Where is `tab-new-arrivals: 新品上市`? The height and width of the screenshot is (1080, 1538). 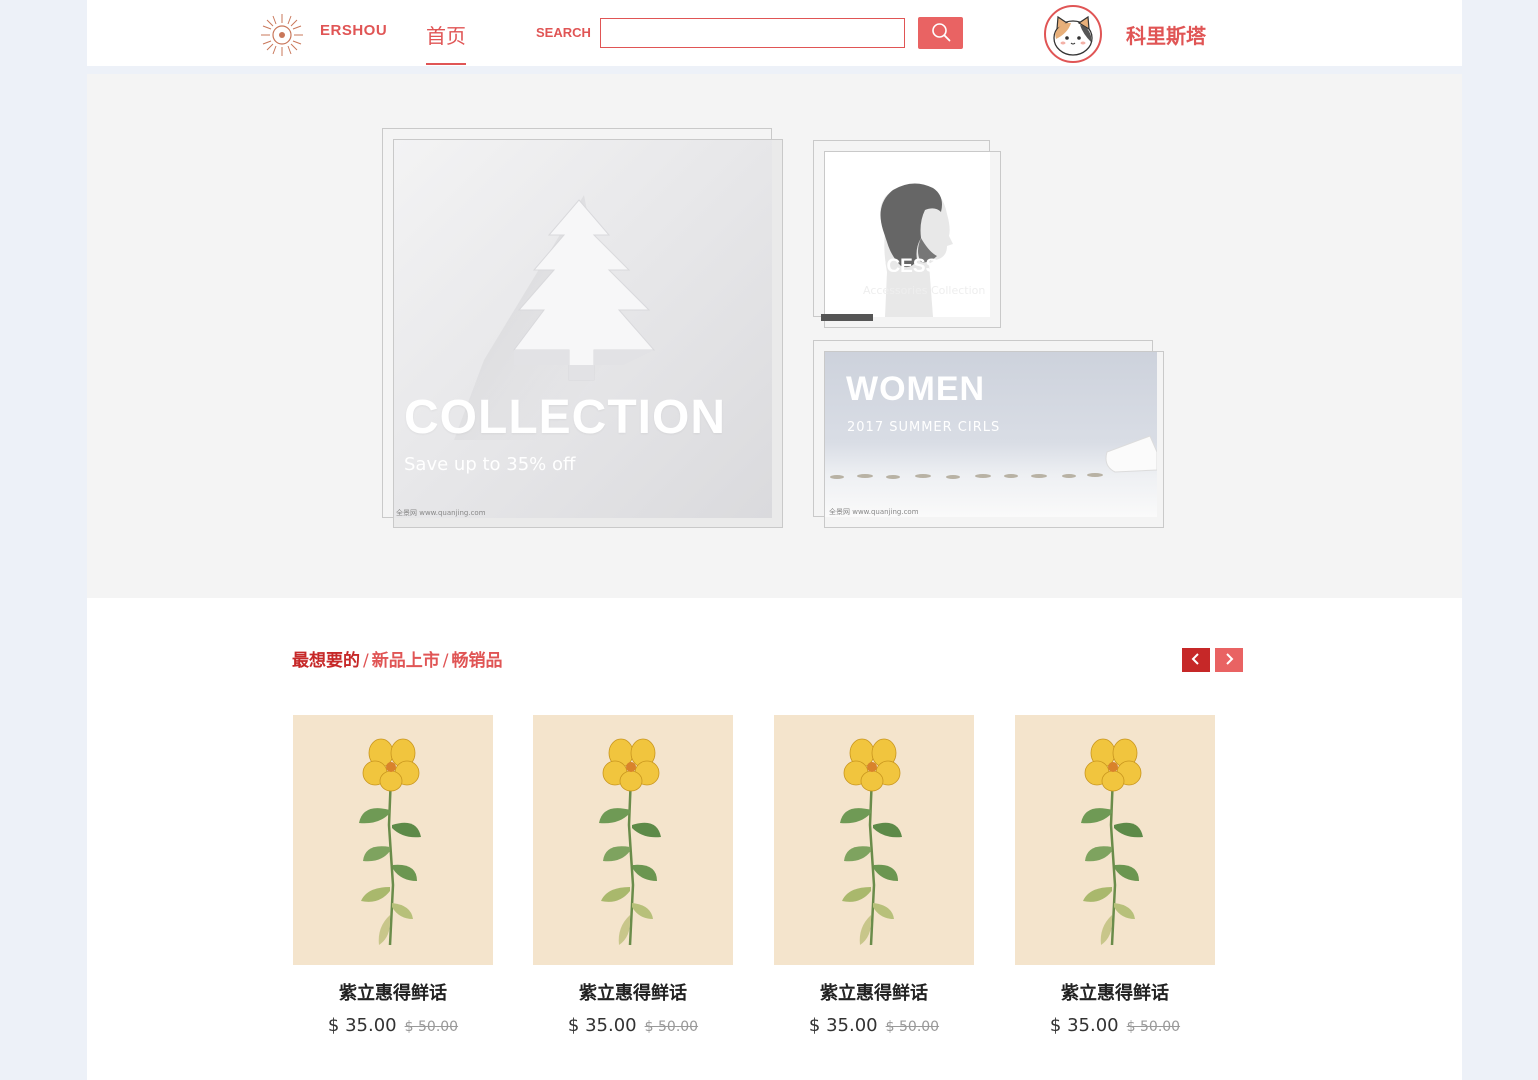 tab-new-arrivals: 新品上市 is located at coordinates (406, 661).